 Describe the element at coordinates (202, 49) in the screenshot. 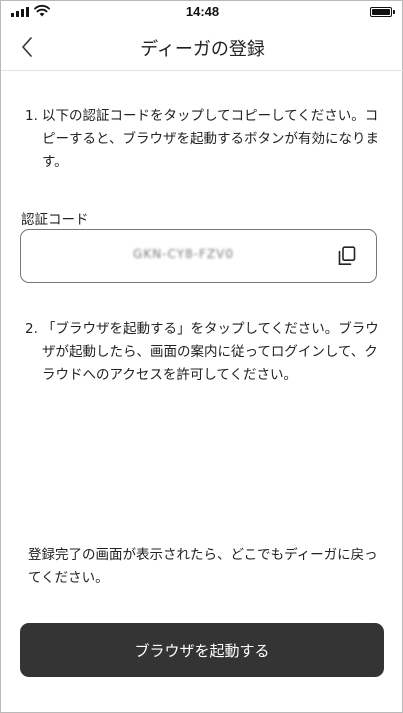

I see `page-title: ディーガの登録` at that location.